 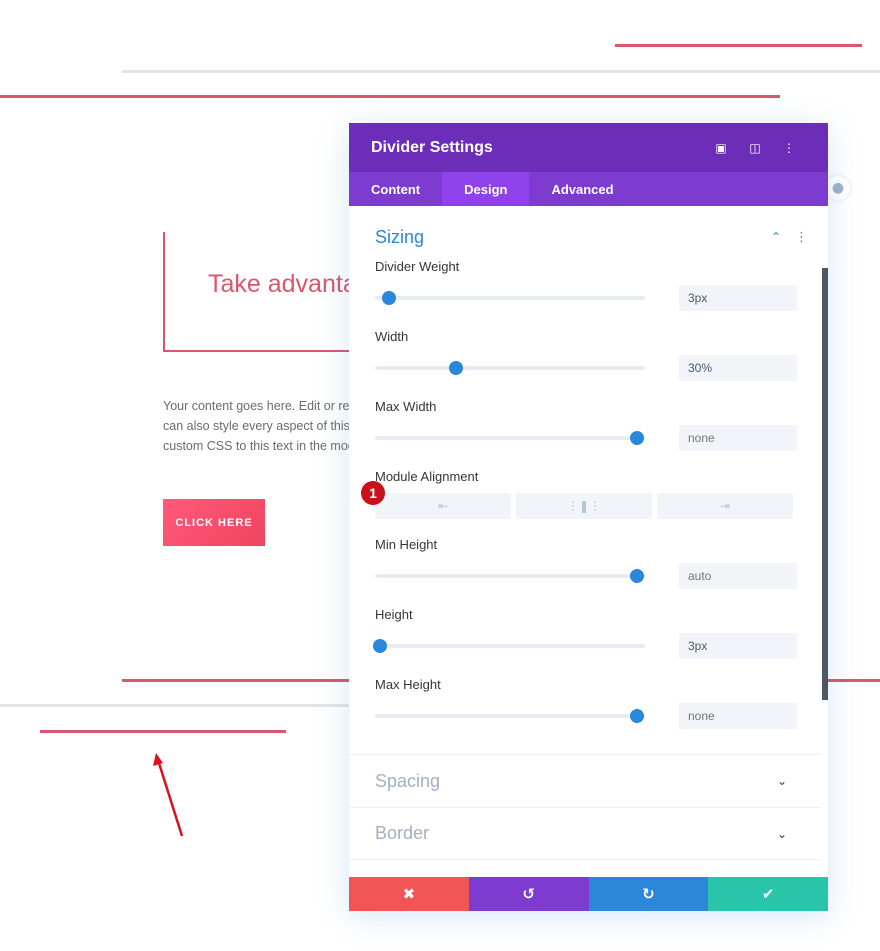 What do you see at coordinates (406, 544) in the screenshot?
I see `field-label: Min Height` at bounding box center [406, 544].